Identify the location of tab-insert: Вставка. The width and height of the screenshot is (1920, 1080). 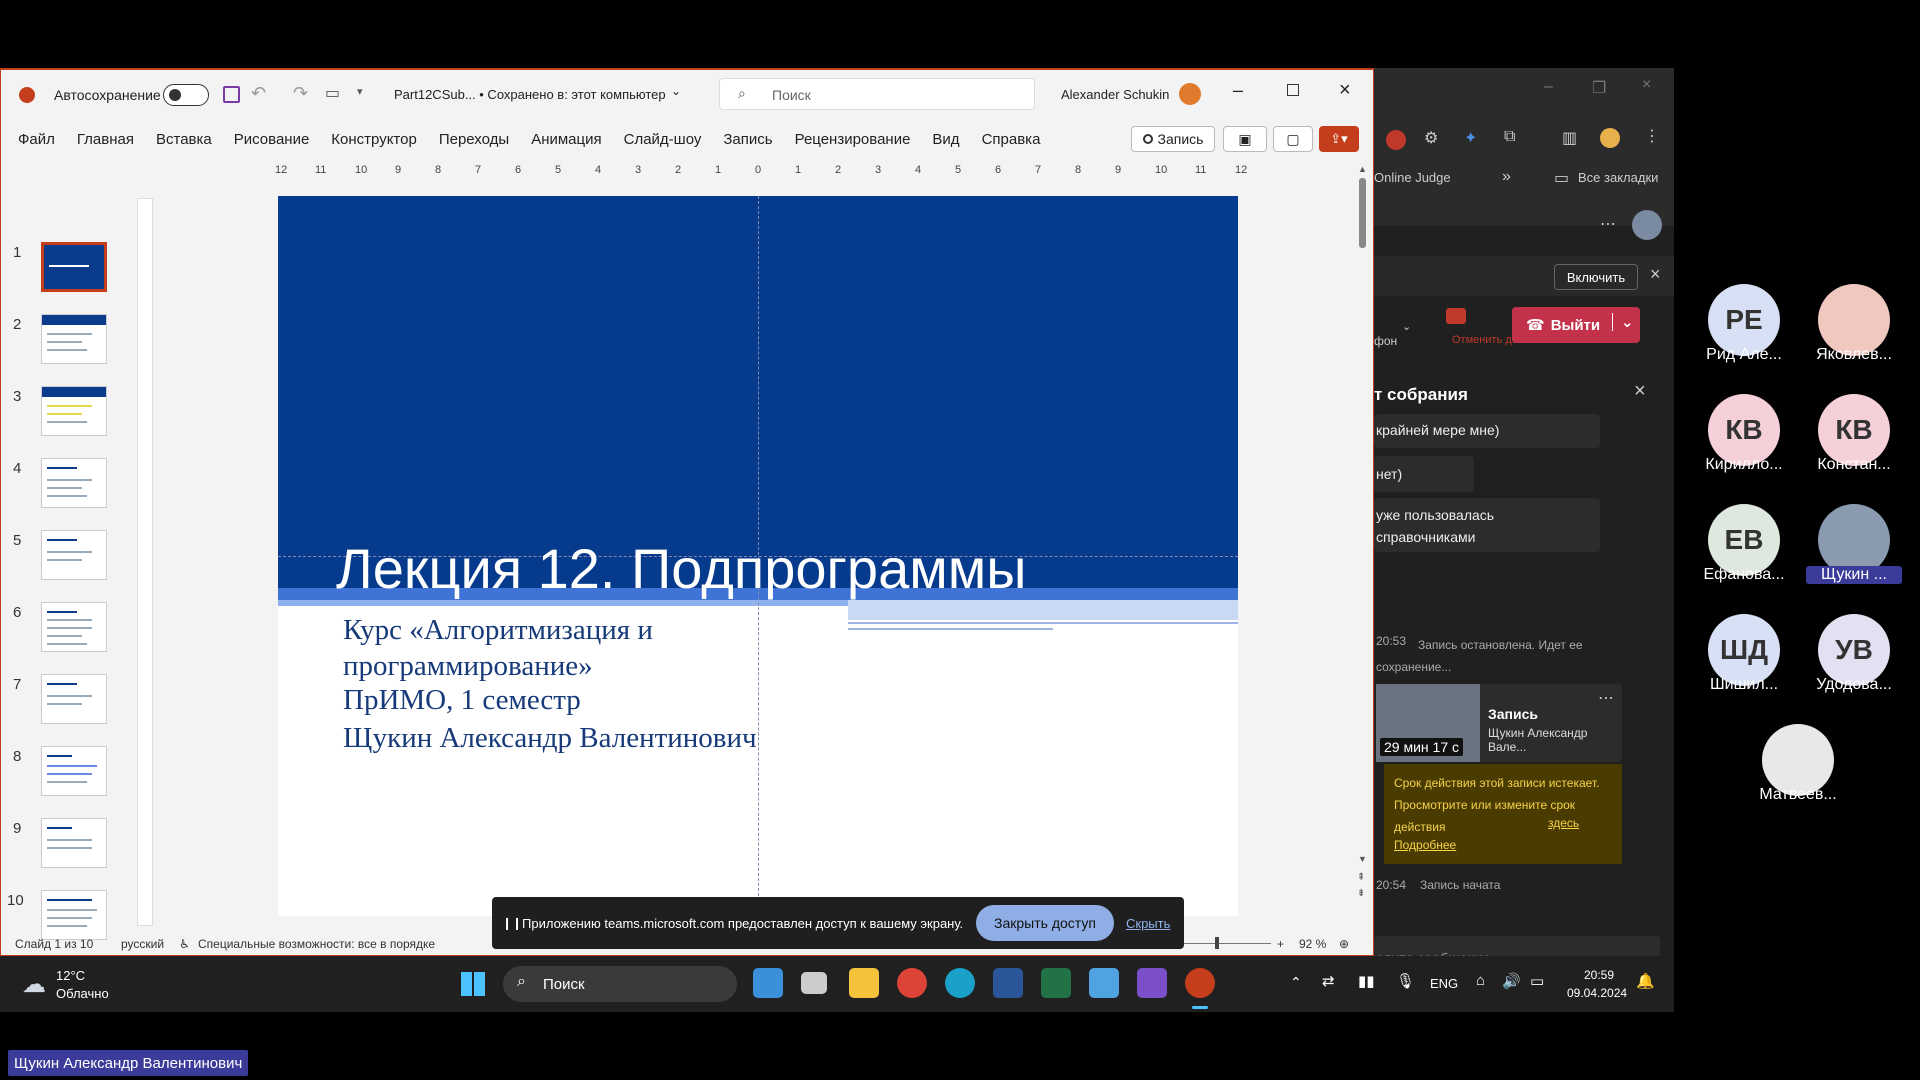
(184, 139).